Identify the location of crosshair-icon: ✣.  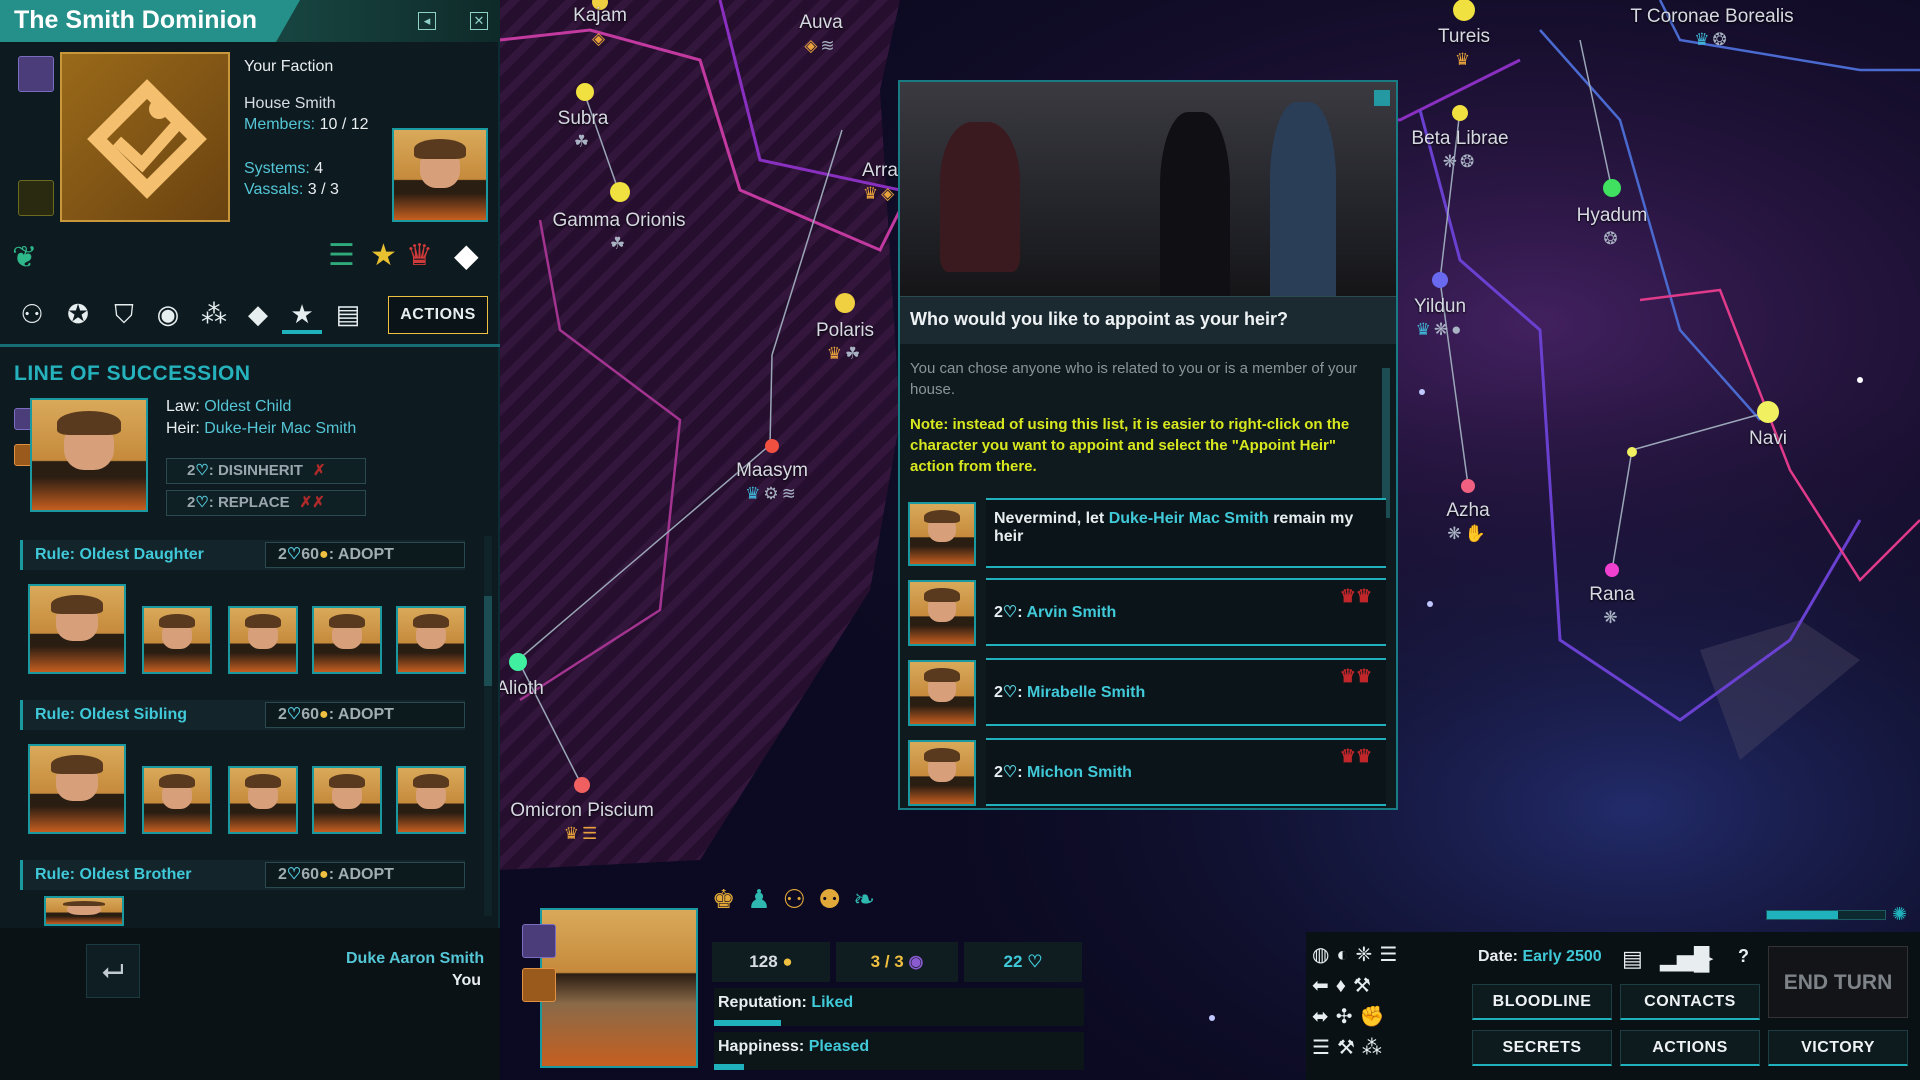
(1348, 1017).